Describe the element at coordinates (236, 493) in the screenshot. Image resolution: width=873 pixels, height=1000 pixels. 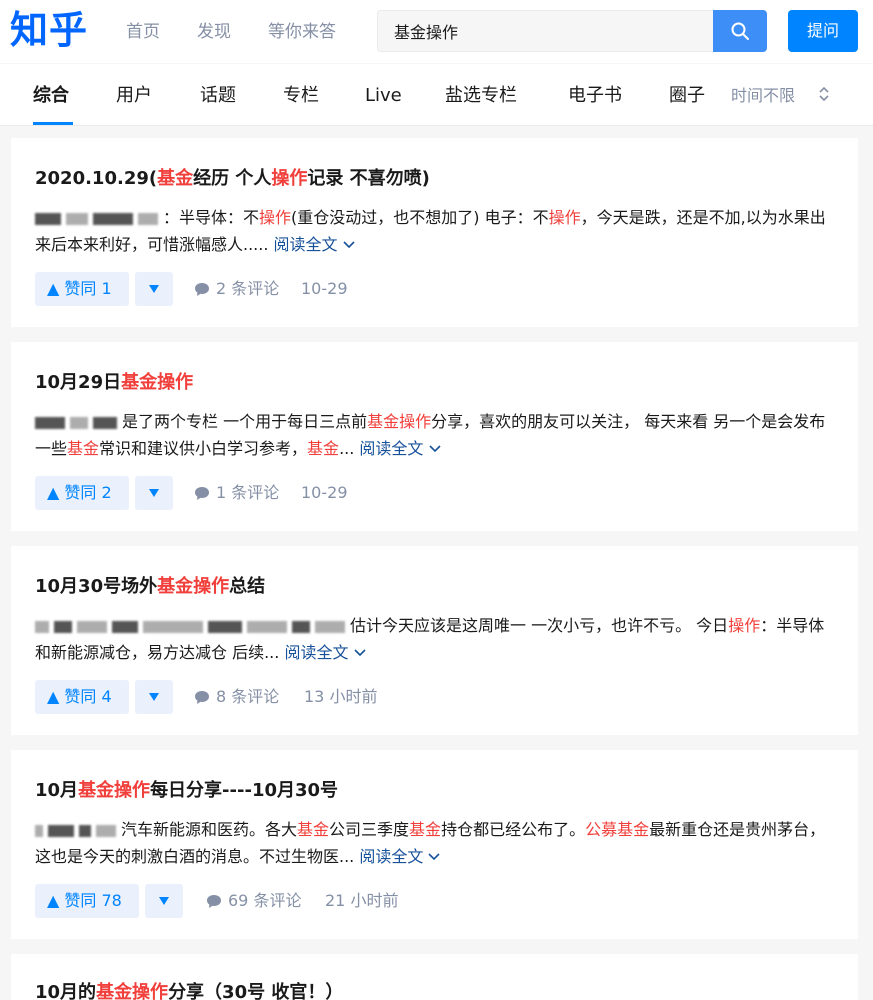
I see `comment-count: 1 条评论` at that location.